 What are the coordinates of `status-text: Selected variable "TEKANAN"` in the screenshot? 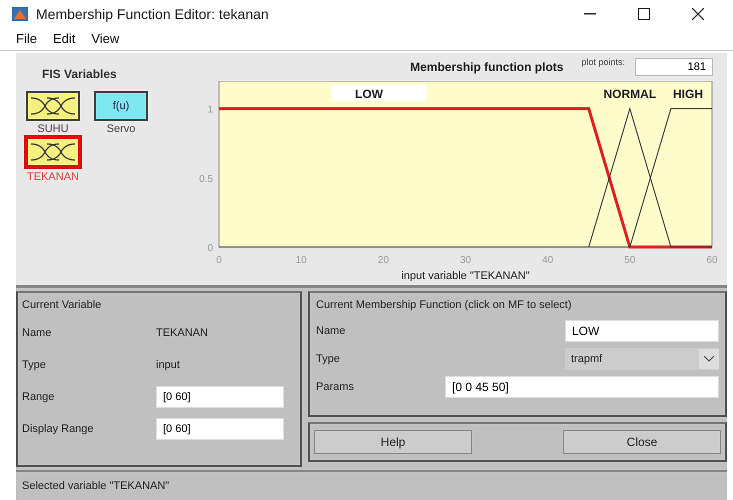 It's located at (96, 486).